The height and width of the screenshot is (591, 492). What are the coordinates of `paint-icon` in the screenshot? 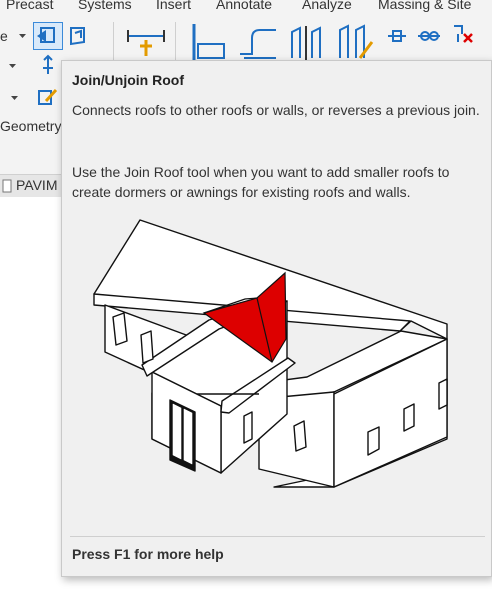 It's located at (47, 97).